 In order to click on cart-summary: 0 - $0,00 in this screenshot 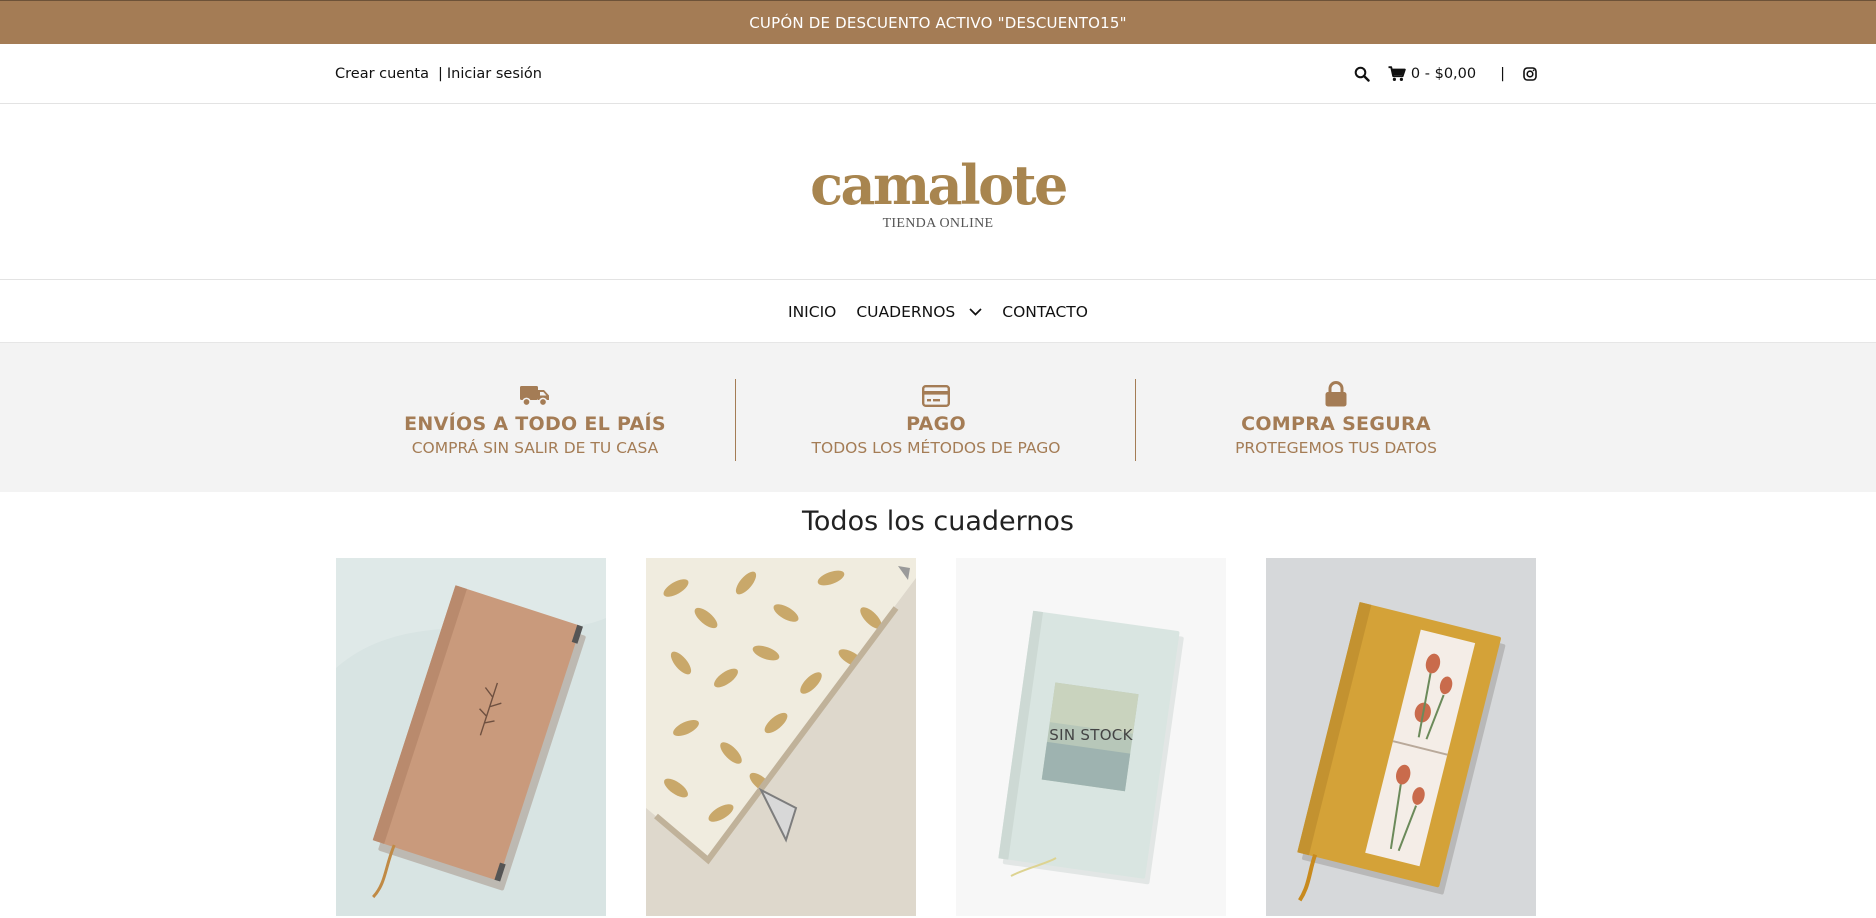, I will do `click(1443, 74)`.